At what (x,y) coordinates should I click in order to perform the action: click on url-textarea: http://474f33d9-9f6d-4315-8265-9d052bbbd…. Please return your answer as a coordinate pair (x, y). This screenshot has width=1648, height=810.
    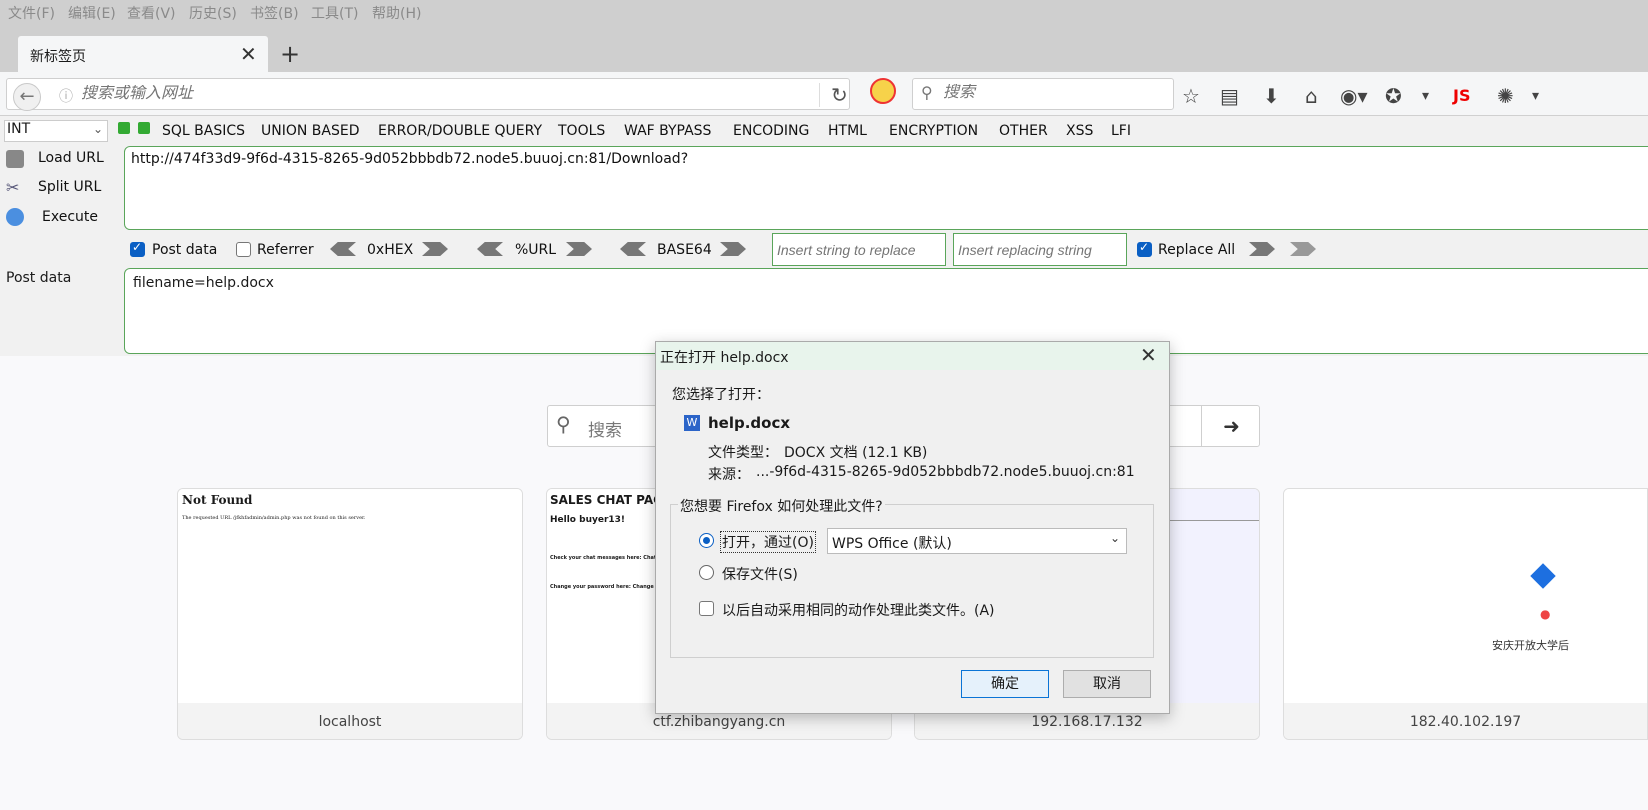
    Looking at the image, I should click on (886, 188).